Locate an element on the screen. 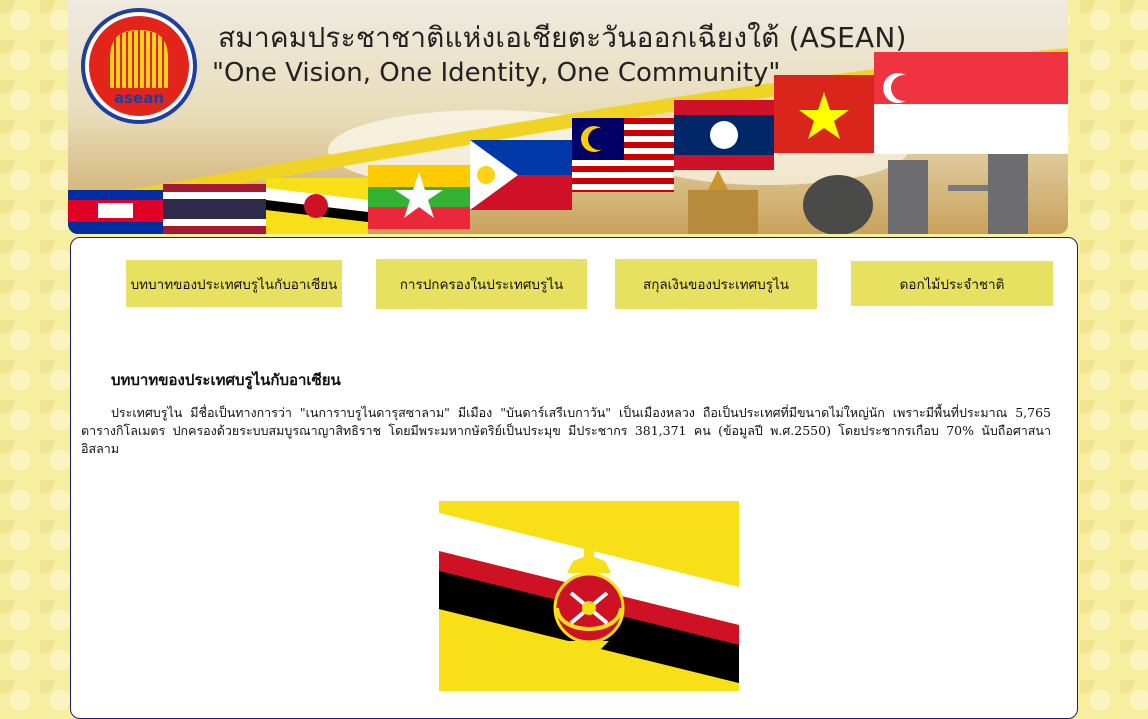 The image size is (1148, 719). nav-brunei-asean-role: บทบาทของประเทศบรูไนกับอาเซียน is located at coordinates (234, 283).